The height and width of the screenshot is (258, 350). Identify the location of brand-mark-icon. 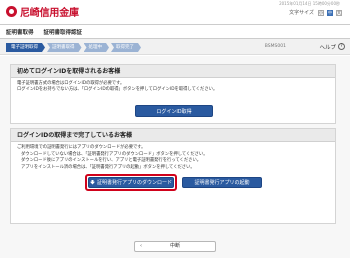
(11, 11).